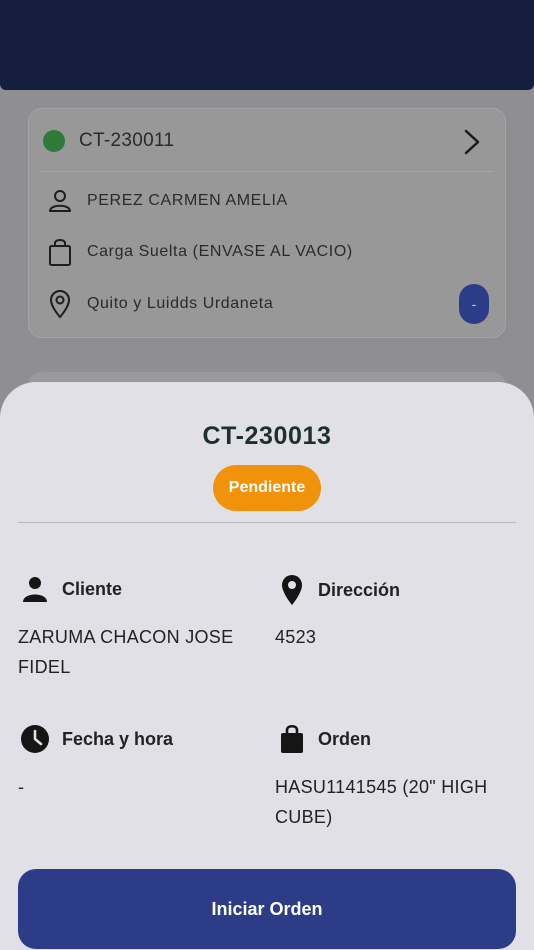 The height and width of the screenshot is (950, 534). Describe the element at coordinates (381, 802) in the screenshot. I see `orden-value: HASU1141545 (20" HIGH CUBE)` at that location.